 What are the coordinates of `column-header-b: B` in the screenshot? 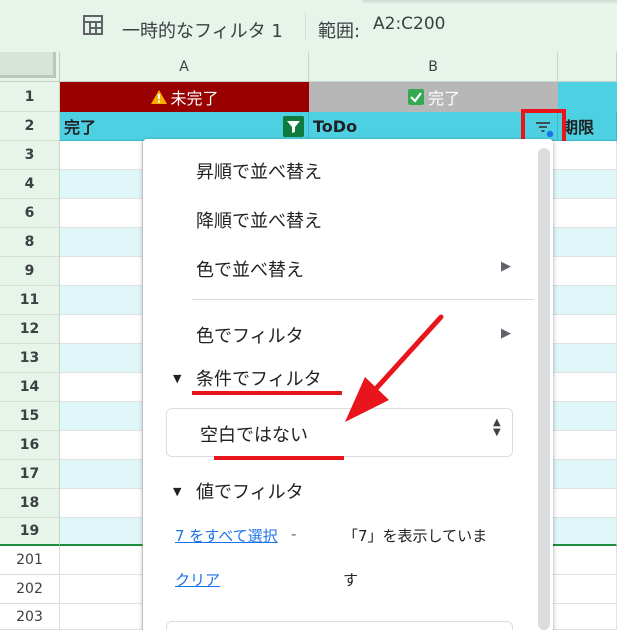 It's located at (433, 67).